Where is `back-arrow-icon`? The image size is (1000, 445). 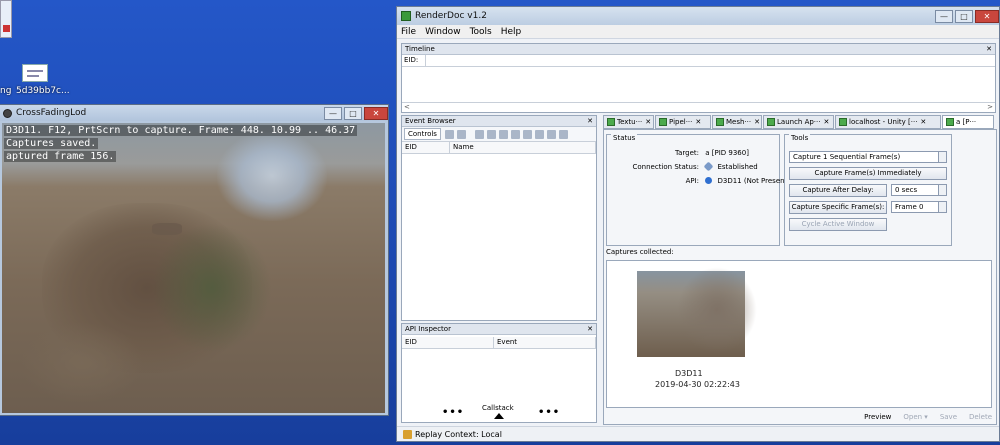
back-arrow-icon is located at coordinates (449, 134).